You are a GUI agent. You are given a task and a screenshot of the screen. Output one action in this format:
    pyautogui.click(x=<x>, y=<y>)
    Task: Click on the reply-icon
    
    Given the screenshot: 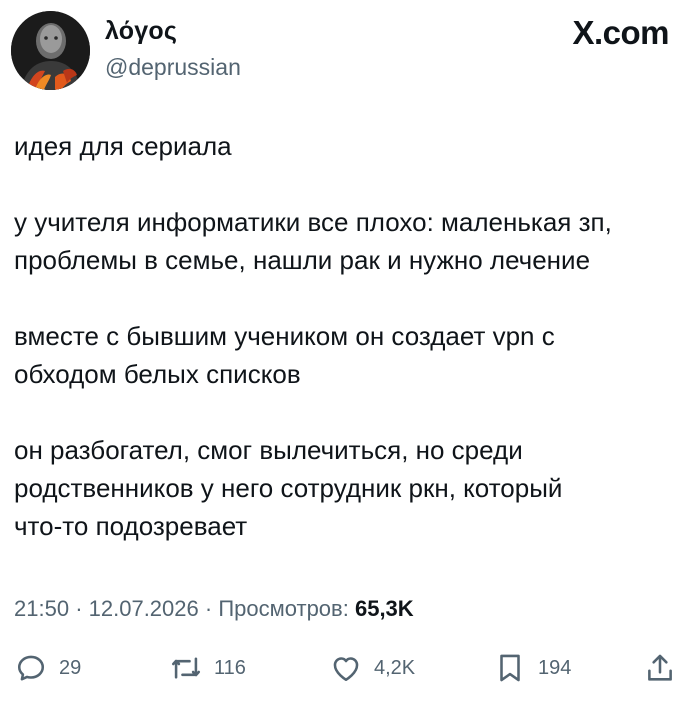 What is the action you would take?
    pyautogui.click(x=31, y=668)
    